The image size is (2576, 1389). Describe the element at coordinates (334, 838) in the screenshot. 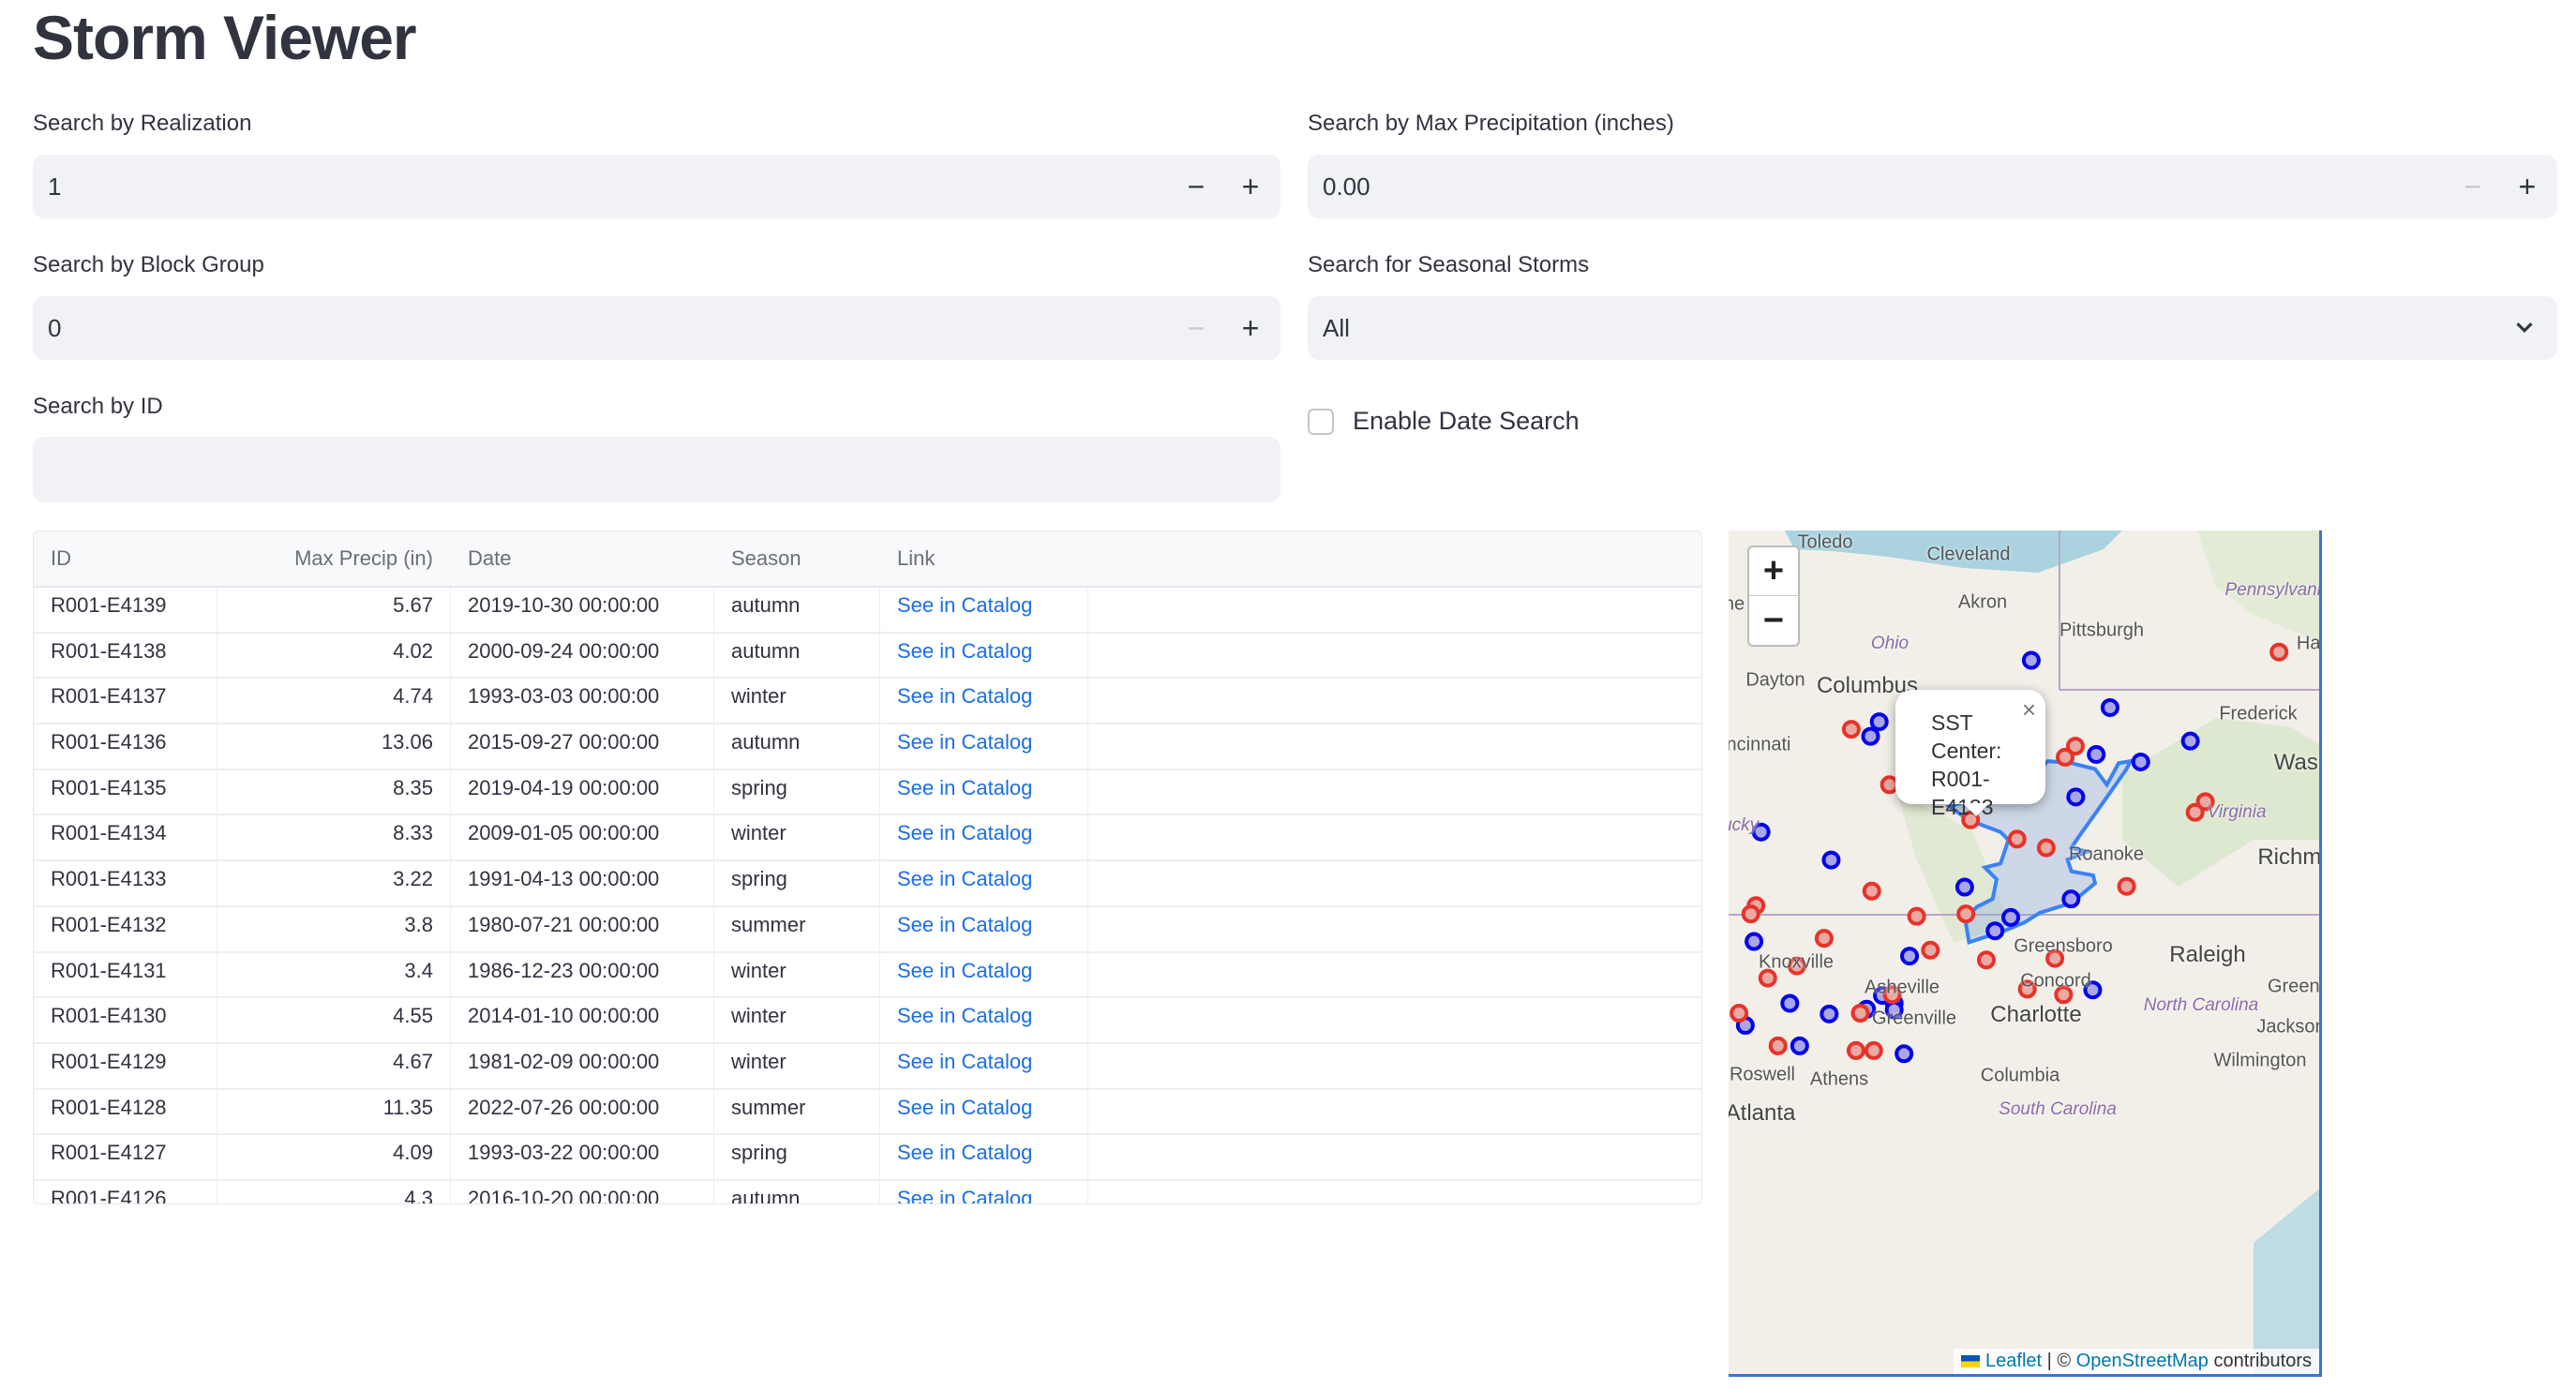

I see `cell-max-precip: 8.33` at that location.